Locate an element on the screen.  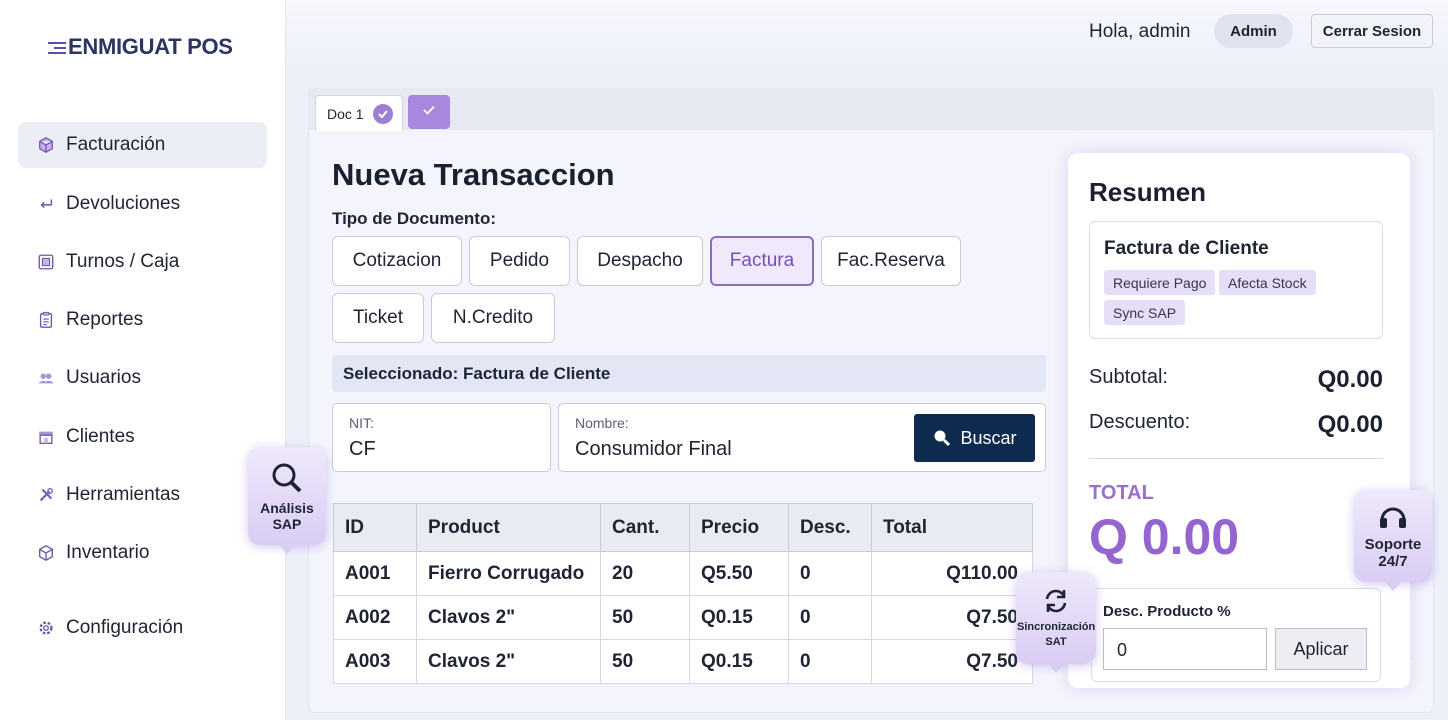
summary-divider is located at coordinates (1236, 458).